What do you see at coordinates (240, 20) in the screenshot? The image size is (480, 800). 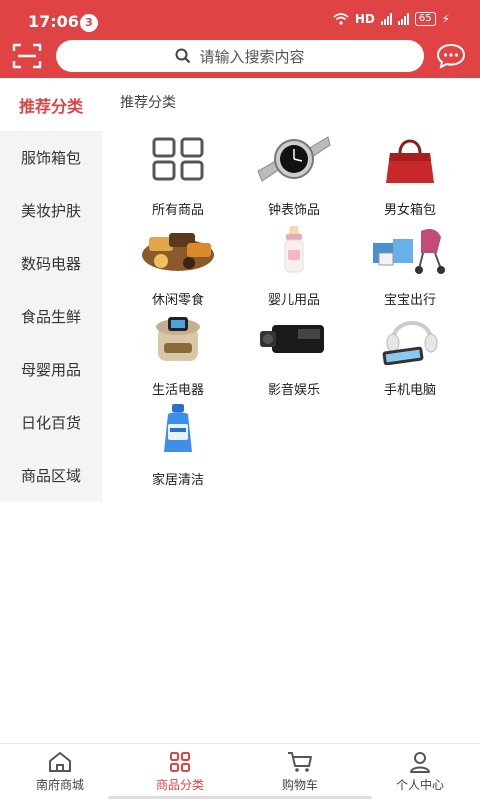 I see `status-bar: 17:06 3 HD 65 ⚡` at bounding box center [240, 20].